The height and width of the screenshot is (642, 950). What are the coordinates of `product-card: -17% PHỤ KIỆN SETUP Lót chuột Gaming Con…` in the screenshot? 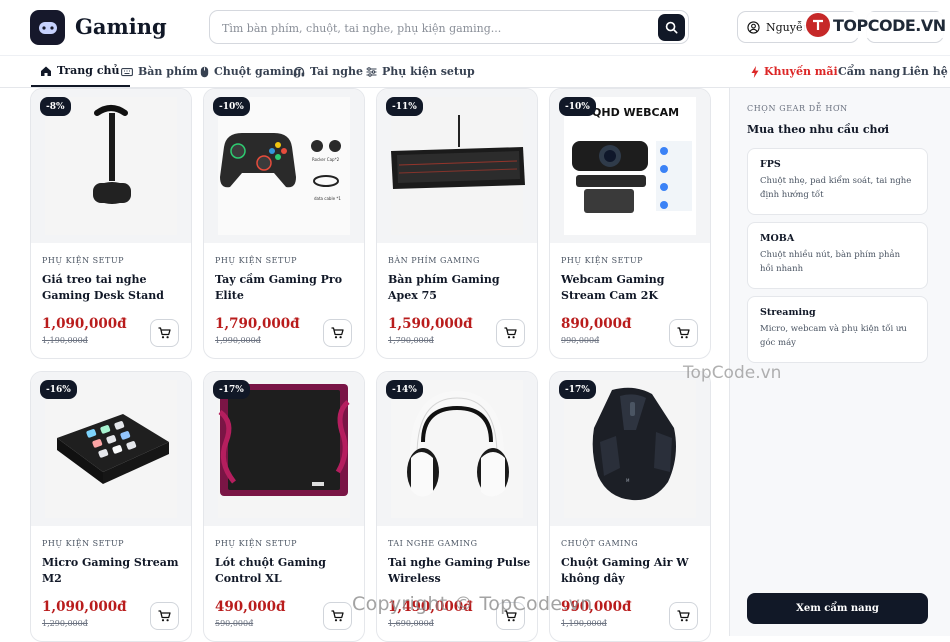 It's located at (284, 506).